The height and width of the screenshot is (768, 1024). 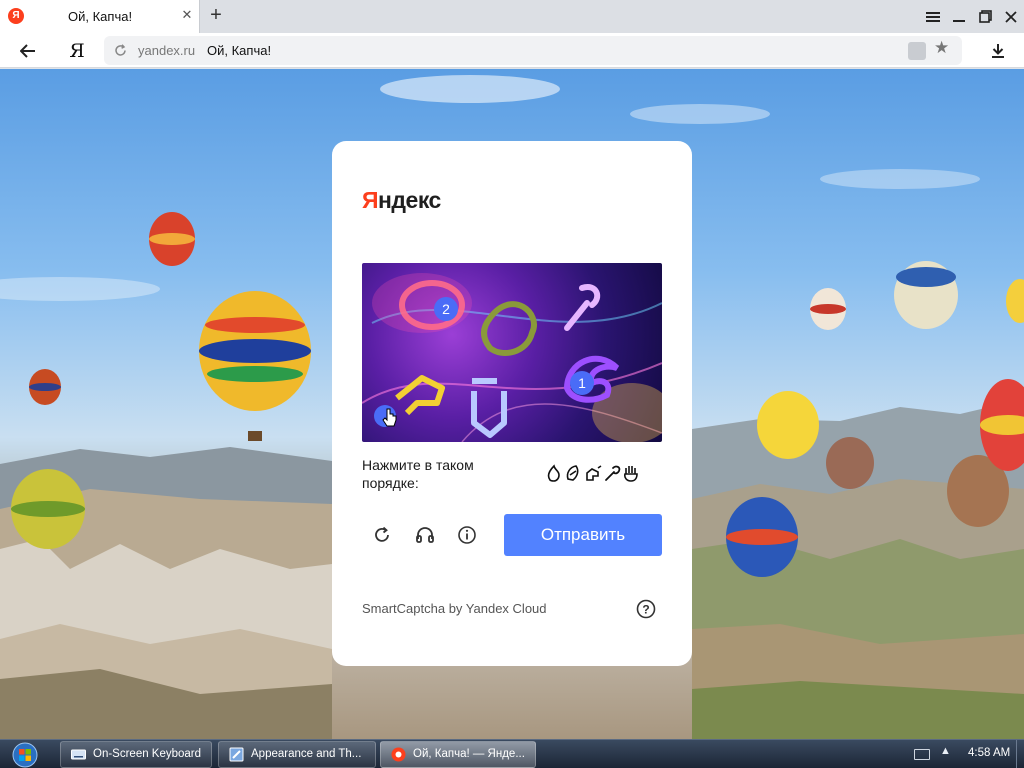 What do you see at coordinates (512, 16) in the screenshot?
I see `tab-bar: Я Ой, Капча! ✕ +` at bounding box center [512, 16].